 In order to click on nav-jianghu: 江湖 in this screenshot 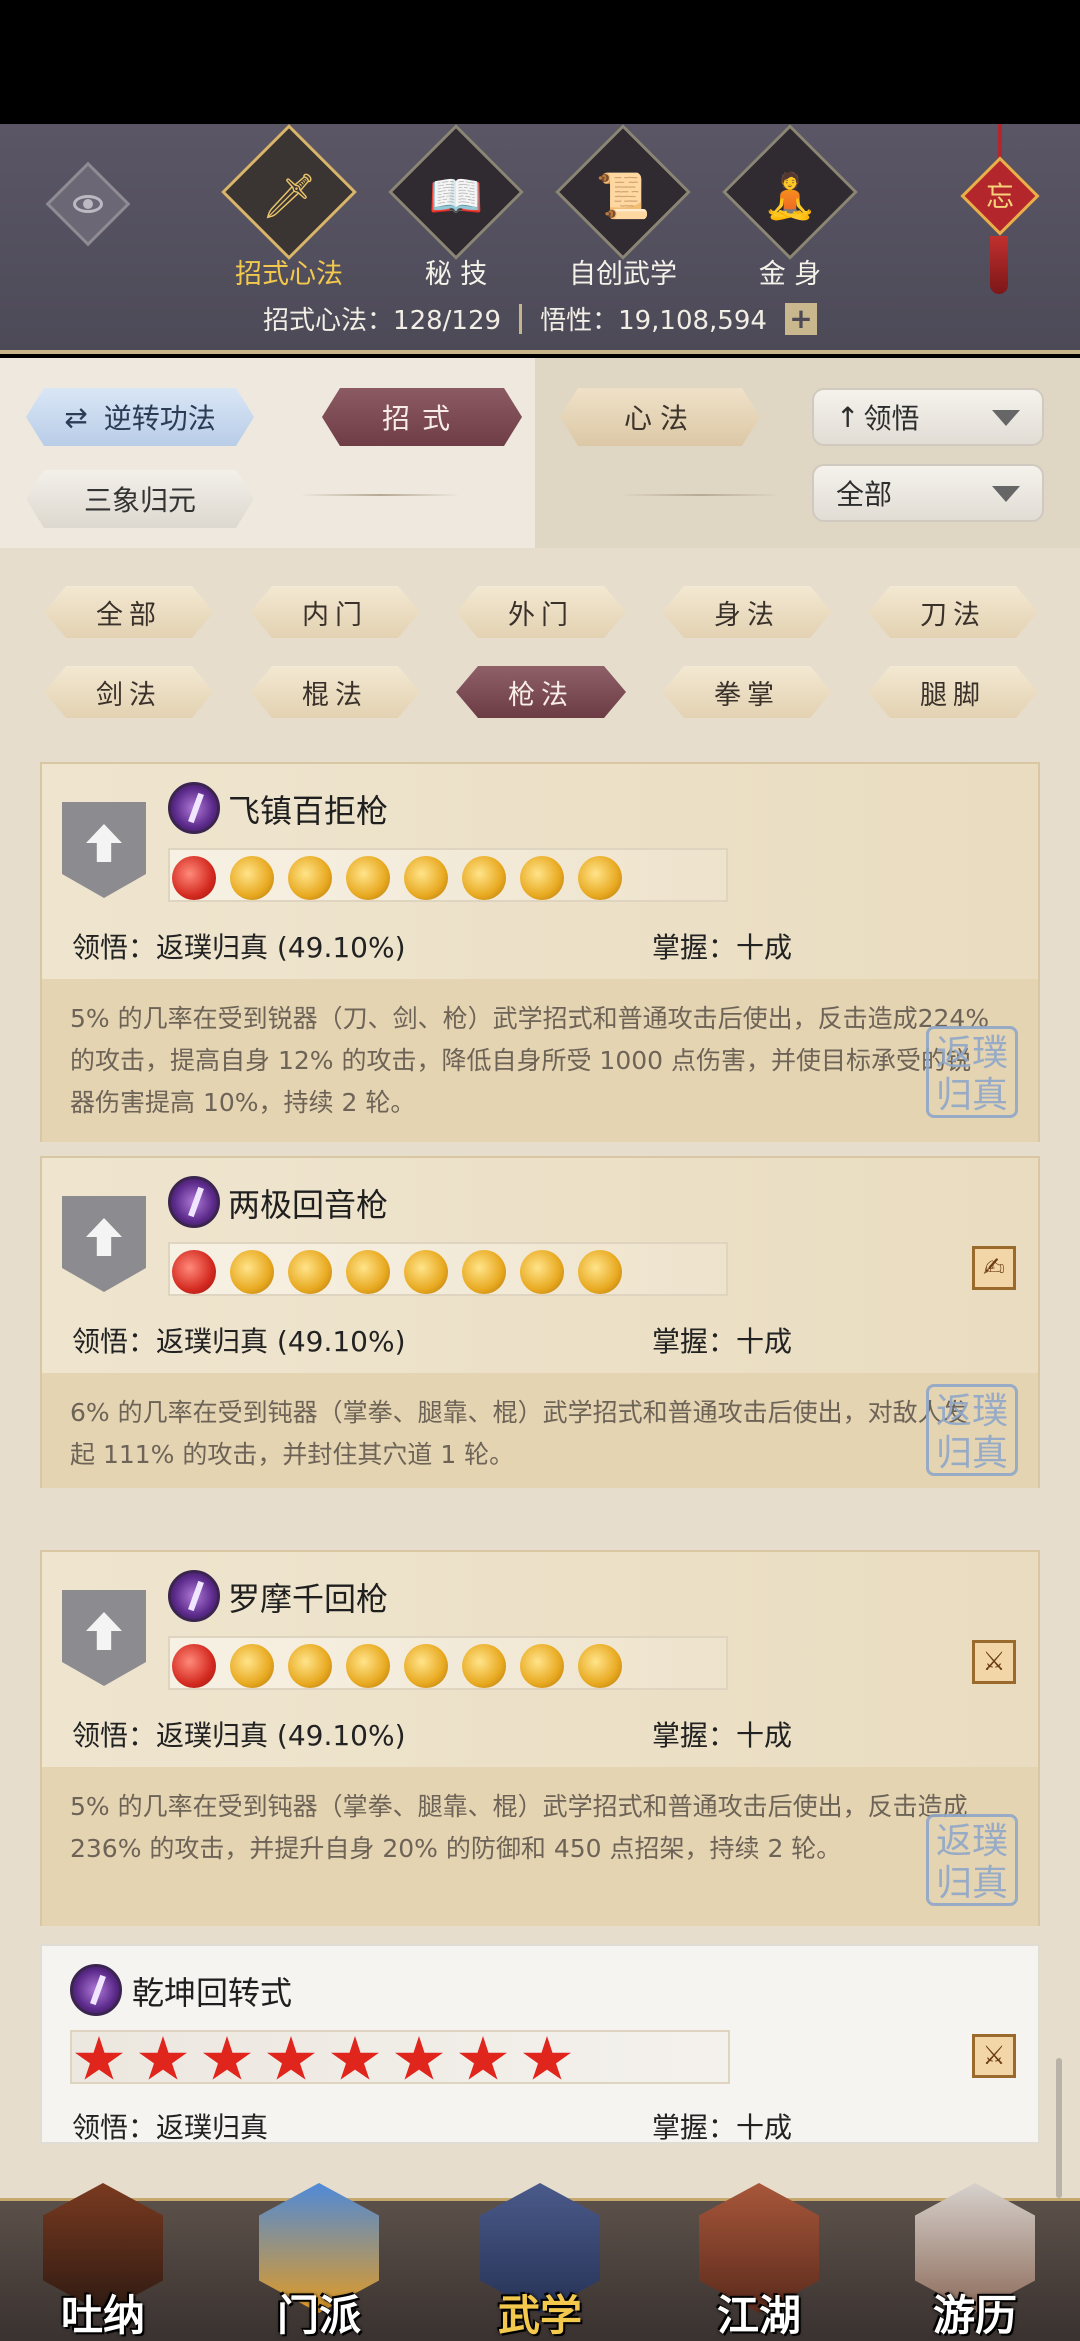, I will do `click(759, 2262)`.